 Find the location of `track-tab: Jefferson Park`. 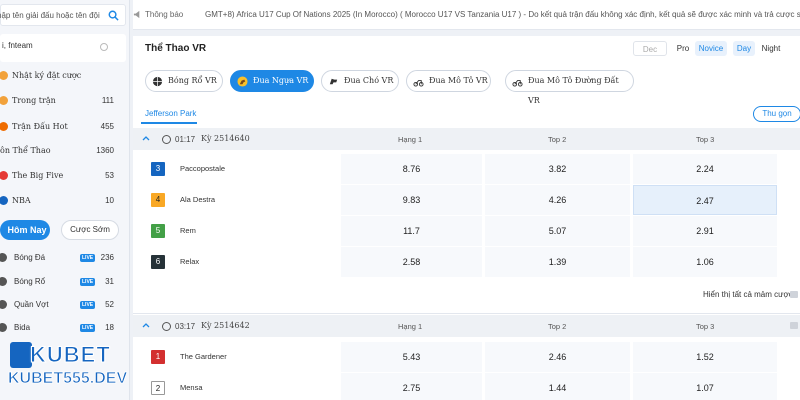

track-tab: Jefferson Park is located at coordinates (170, 113).